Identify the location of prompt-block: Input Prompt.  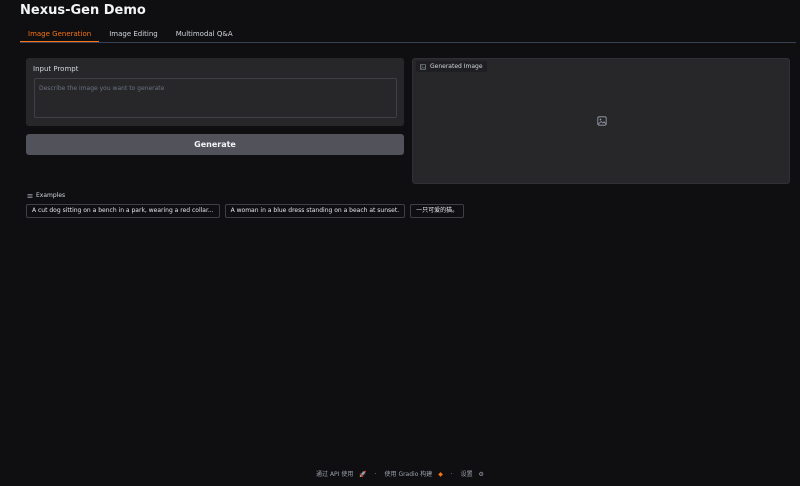
(215, 92).